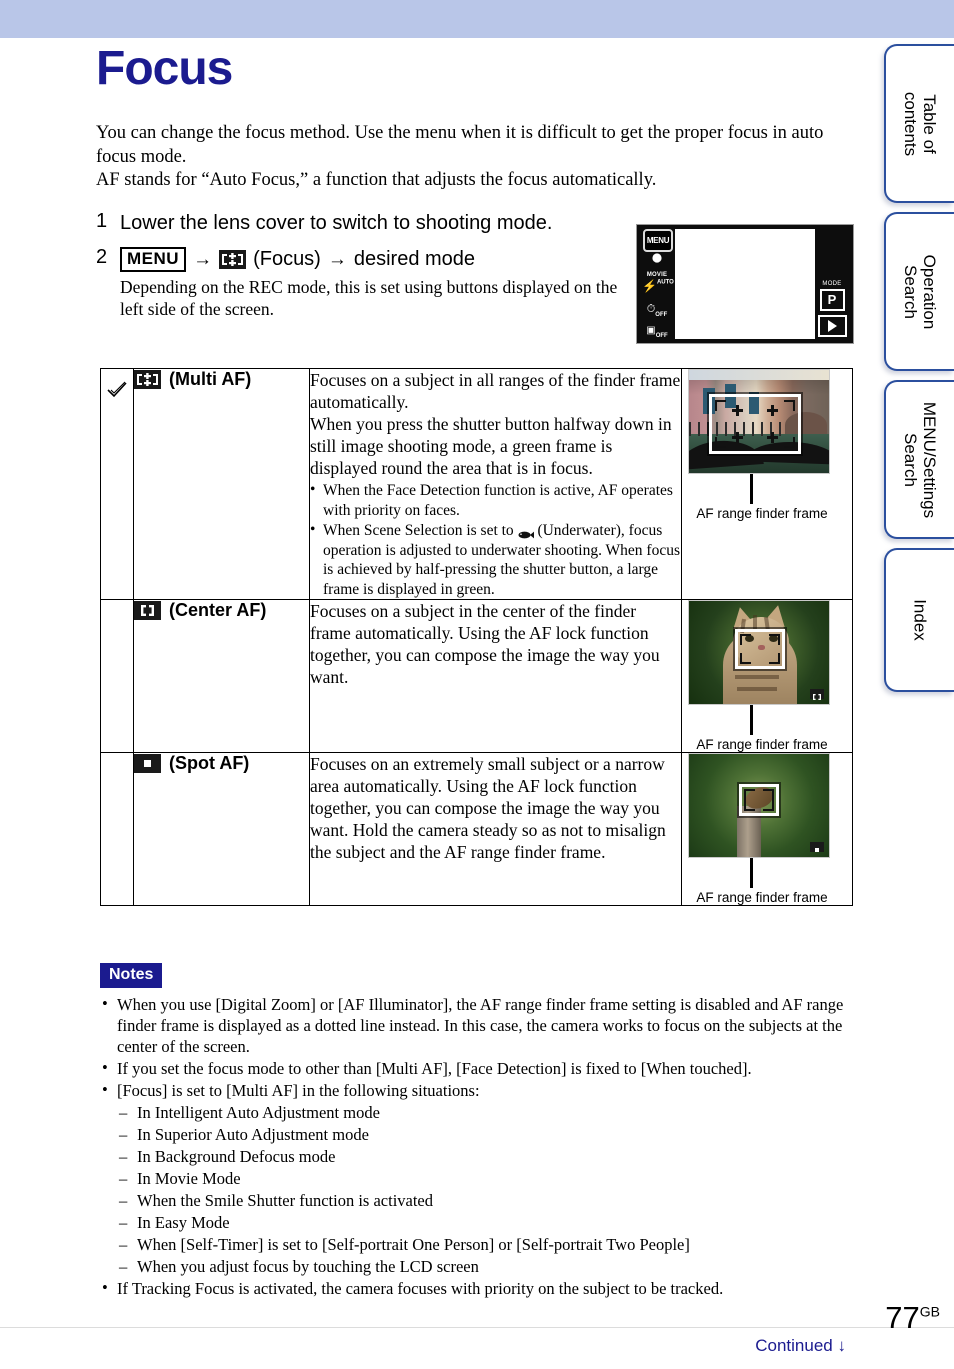  Describe the element at coordinates (758, 723) in the screenshot. I see `callout-line-center-af` at that location.